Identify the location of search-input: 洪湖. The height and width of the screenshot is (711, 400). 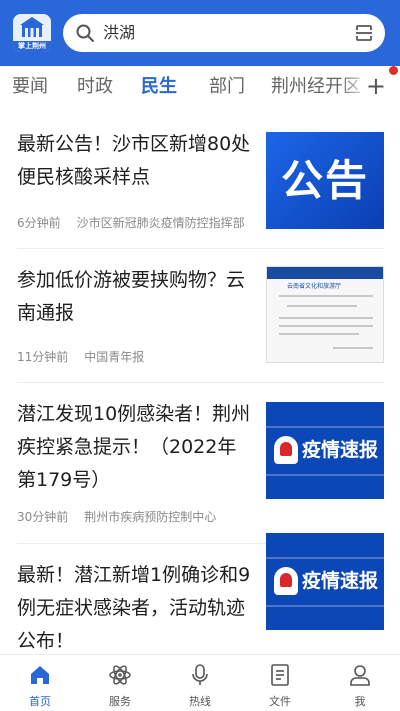
(119, 33).